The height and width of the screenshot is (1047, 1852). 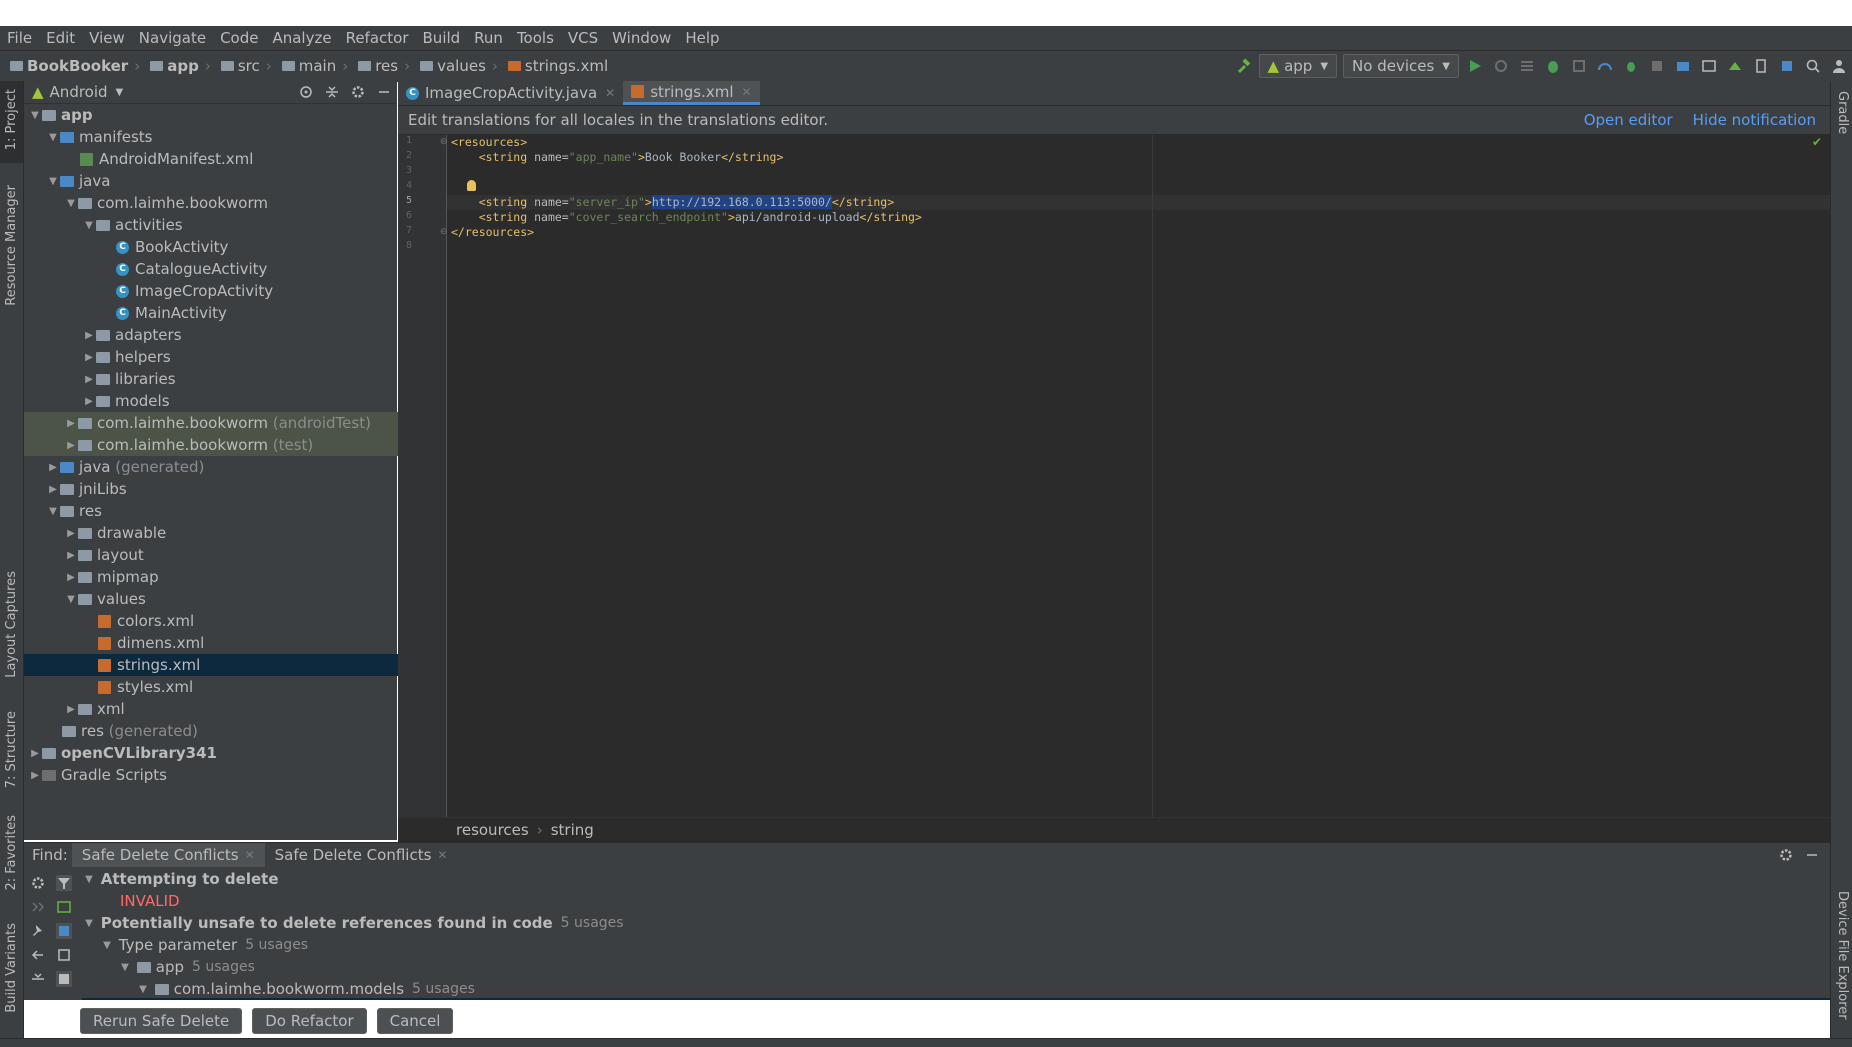 I want to click on tool-tab-structure: 7: Structure, so click(x=11, y=749).